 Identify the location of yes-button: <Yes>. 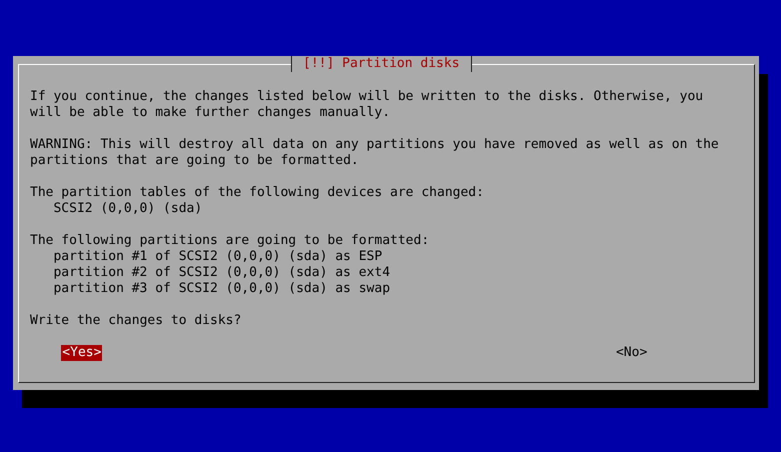
(81, 353).